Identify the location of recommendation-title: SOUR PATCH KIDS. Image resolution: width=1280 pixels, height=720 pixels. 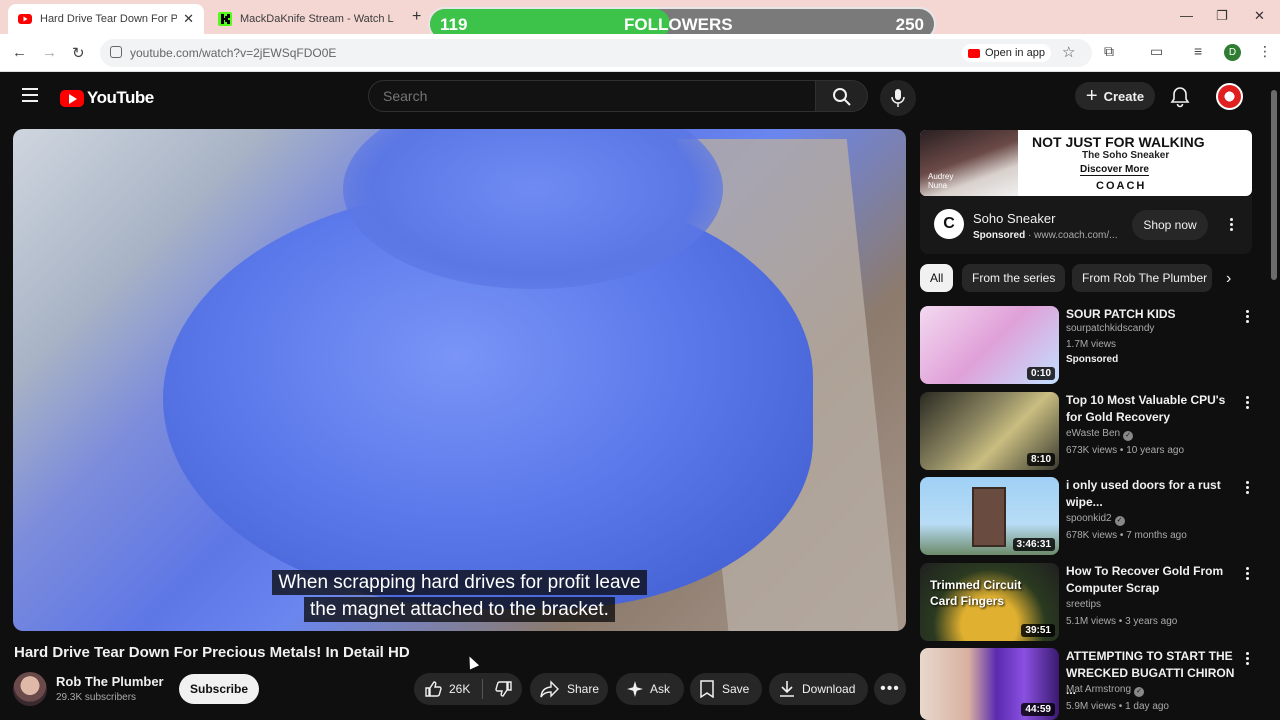
(1151, 314).